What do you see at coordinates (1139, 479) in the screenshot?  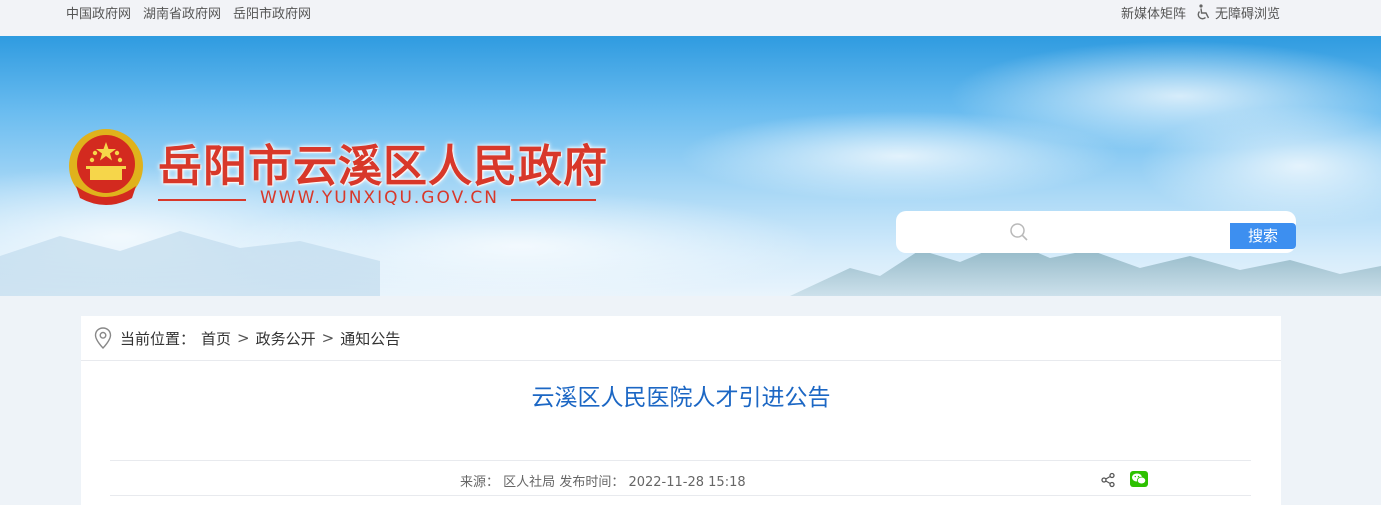 I see `wechat-icon` at bounding box center [1139, 479].